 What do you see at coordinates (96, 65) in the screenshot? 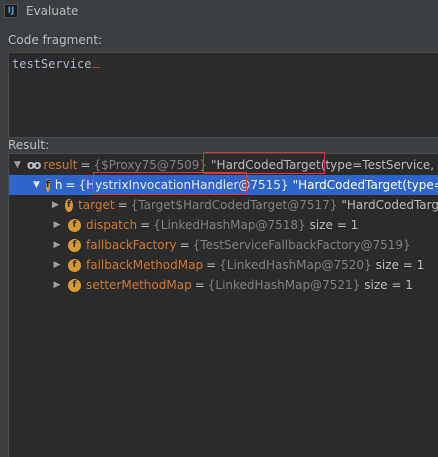
I see `error-squiggle` at bounding box center [96, 65].